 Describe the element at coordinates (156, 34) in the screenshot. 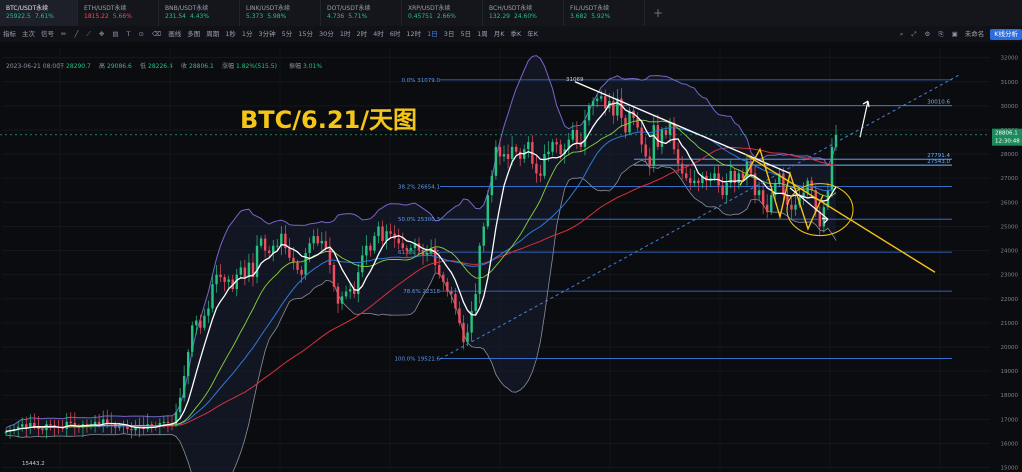

I see `drawing-tool-icon-7: ⌫` at that location.